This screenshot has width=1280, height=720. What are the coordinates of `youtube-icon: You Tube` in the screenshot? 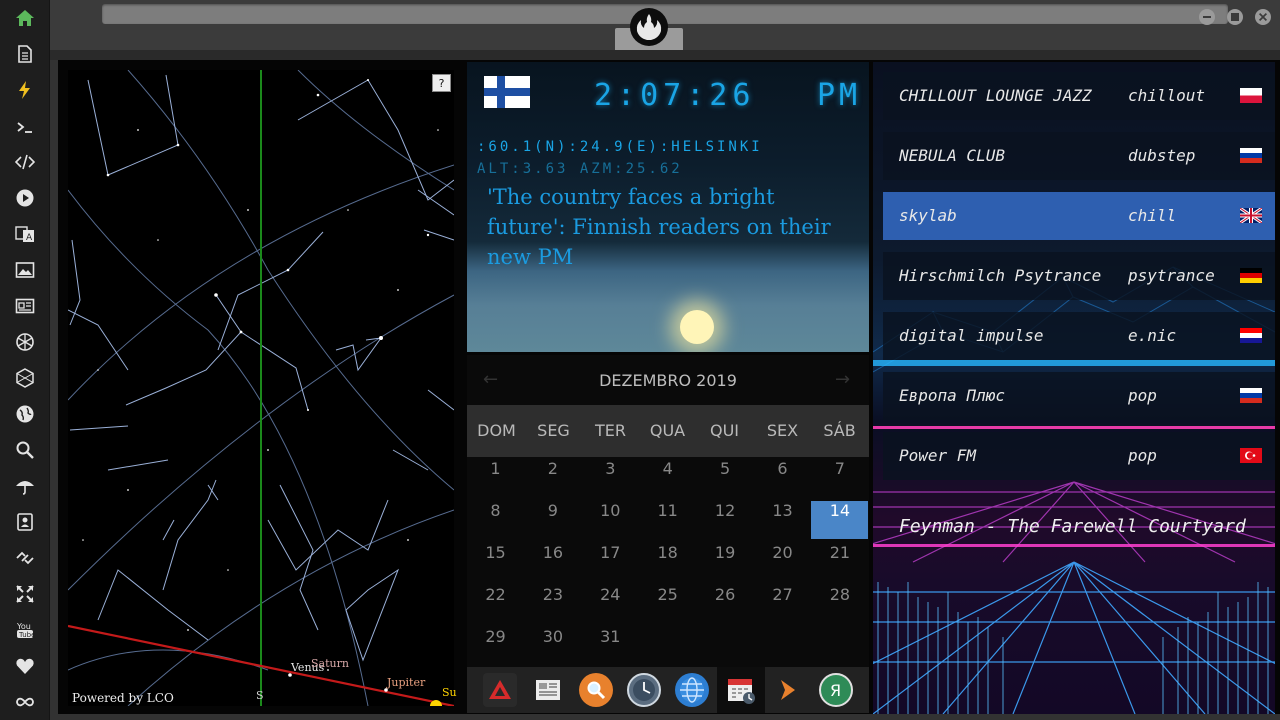 It's located at (25, 630).